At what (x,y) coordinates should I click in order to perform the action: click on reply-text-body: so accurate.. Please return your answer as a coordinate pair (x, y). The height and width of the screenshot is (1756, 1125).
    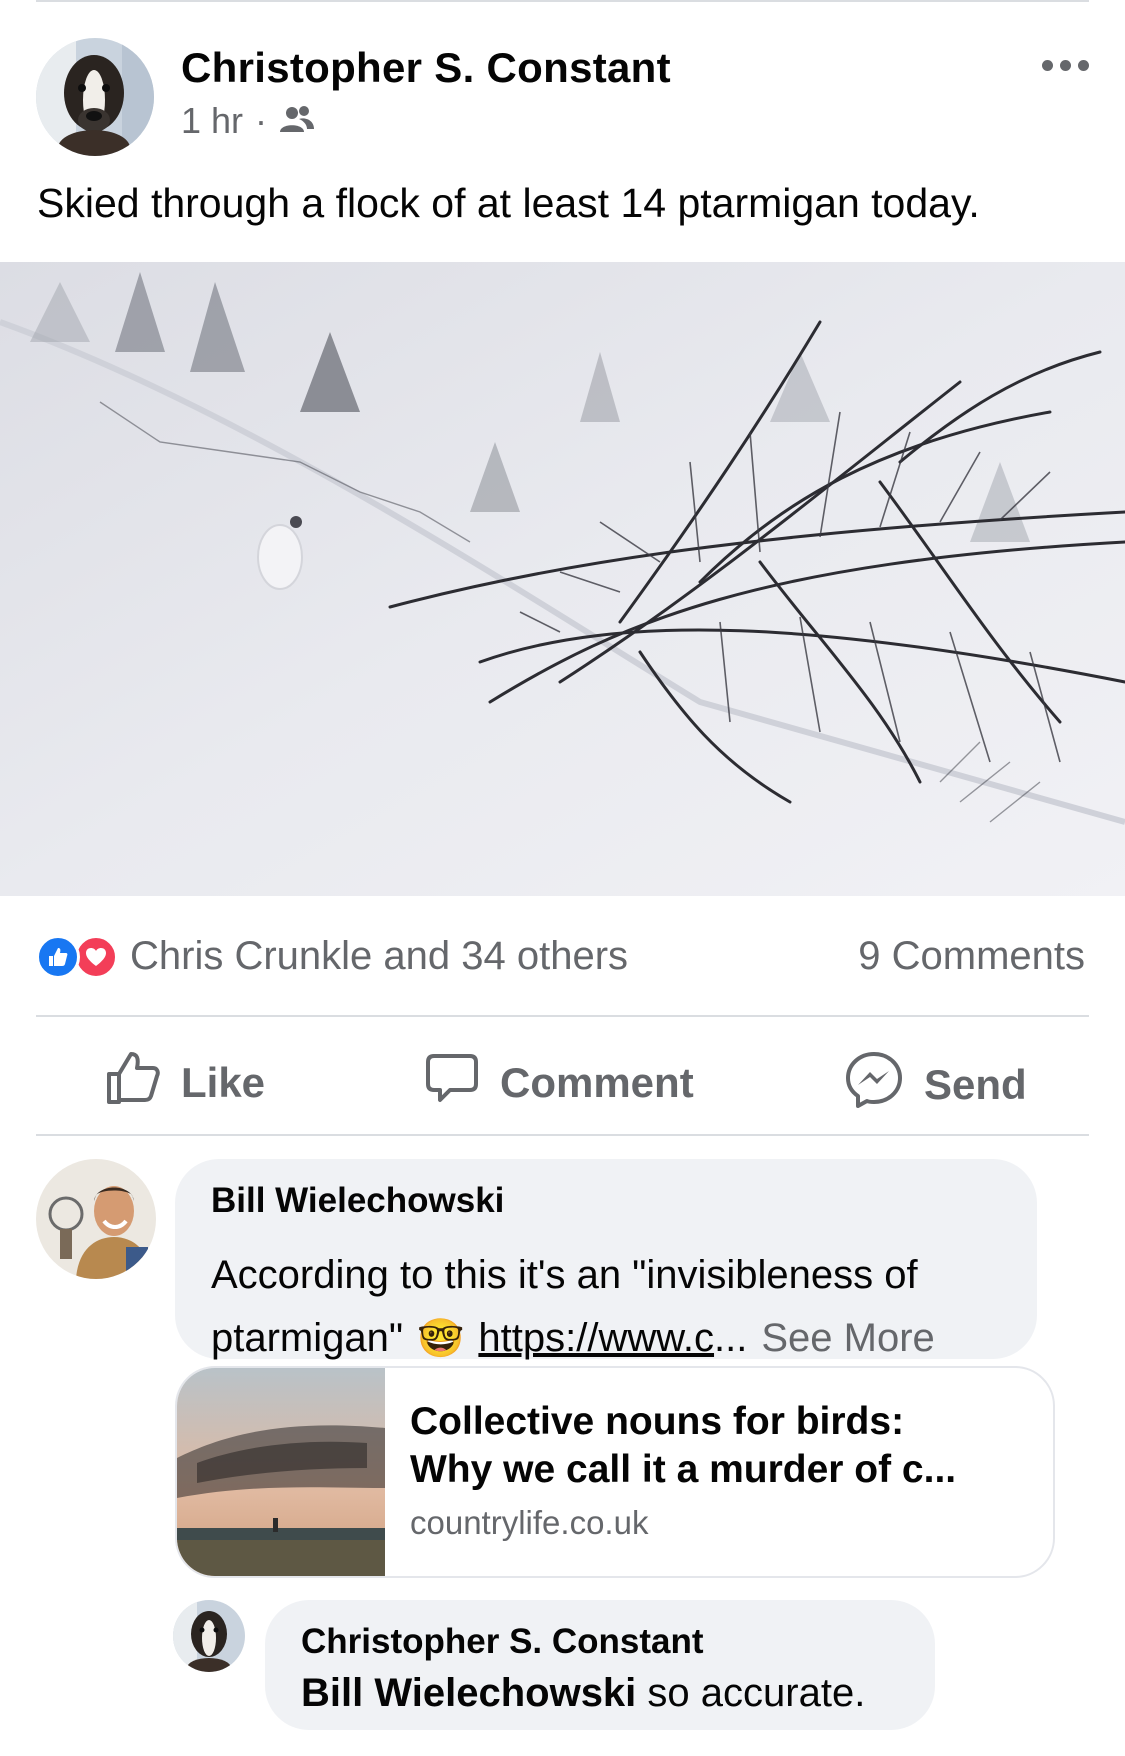
    Looking at the image, I should click on (751, 1693).